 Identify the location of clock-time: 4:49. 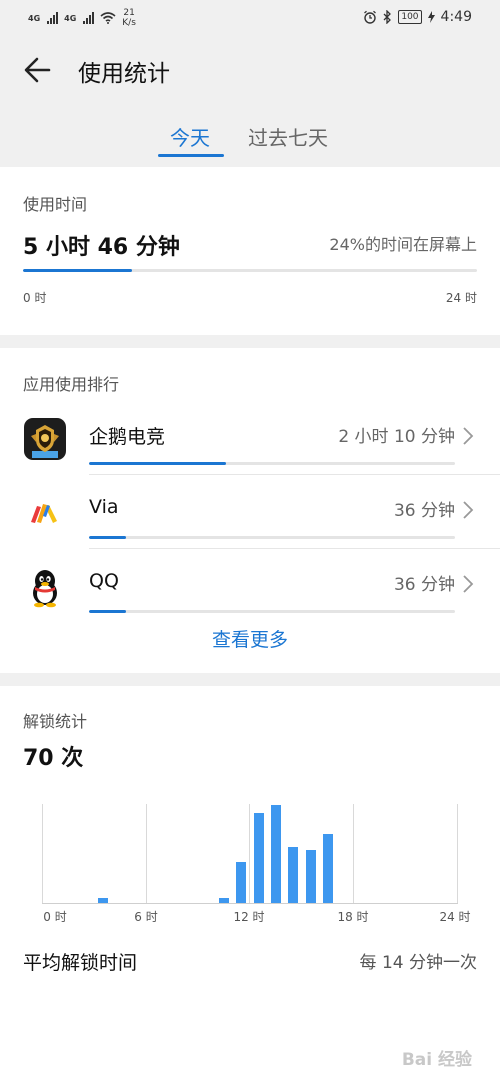
(456, 17).